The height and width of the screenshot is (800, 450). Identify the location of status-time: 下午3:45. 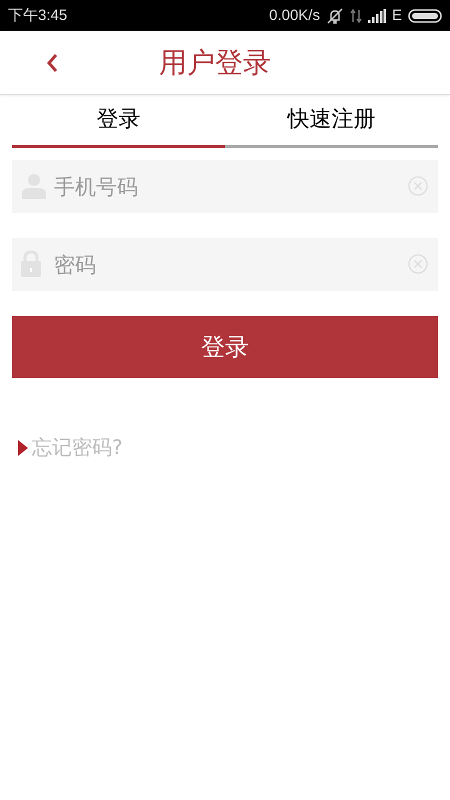
(38, 15).